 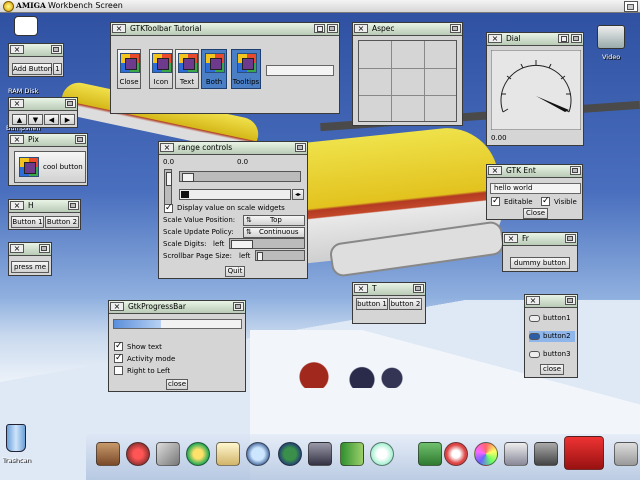 What do you see at coordinates (118, 358) in the screenshot?
I see `activity-mode-checkbox: ✓` at bounding box center [118, 358].